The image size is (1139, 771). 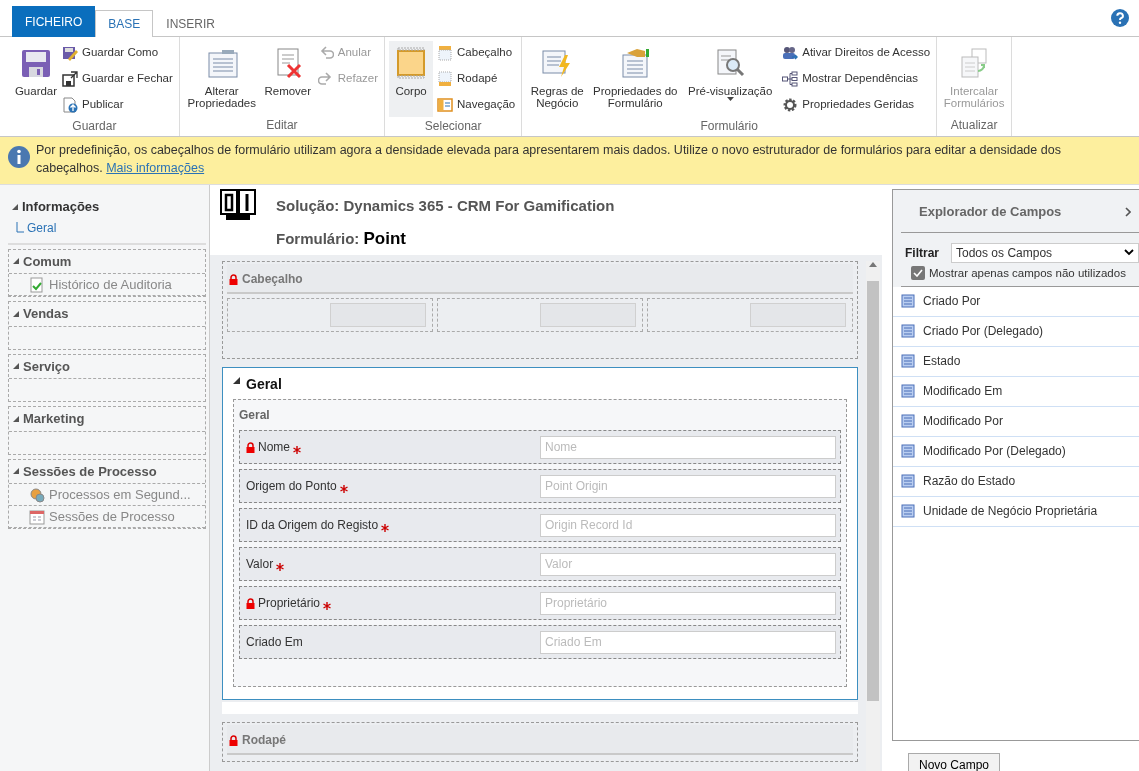 I want to click on group-label: Editar, so click(x=282, y=125).